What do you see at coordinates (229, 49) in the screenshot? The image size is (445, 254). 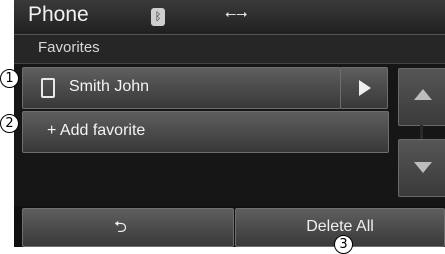 I see `favorites-subheader: Favorites` at bounding box center [229, 49].